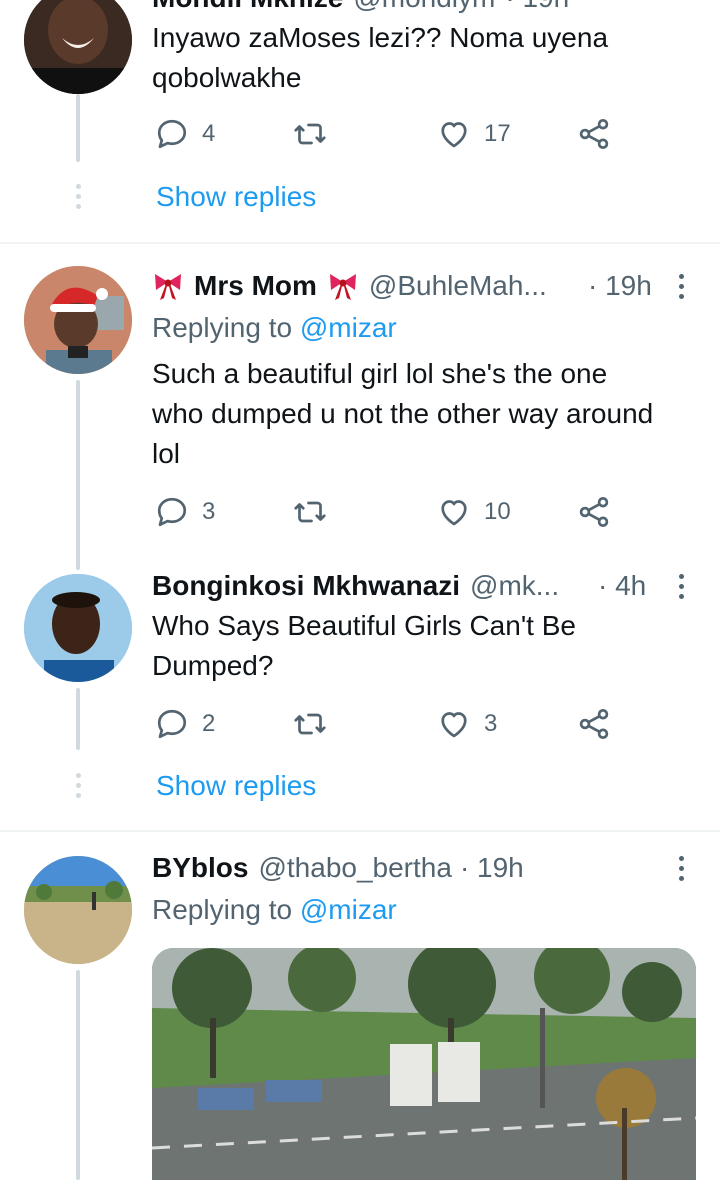 This screenshot has width=720, height=1180. I want to click on reply-count: 2, so click(209, 723).